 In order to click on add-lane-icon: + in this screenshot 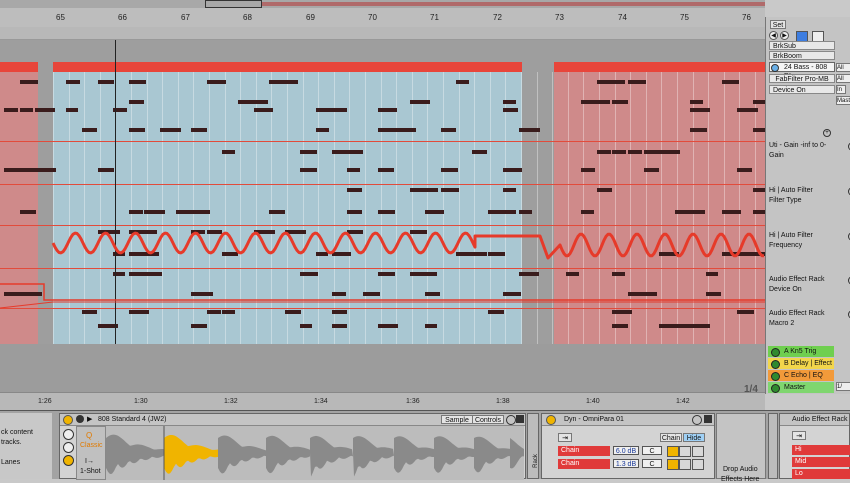, I will do `click(827, 133)`.